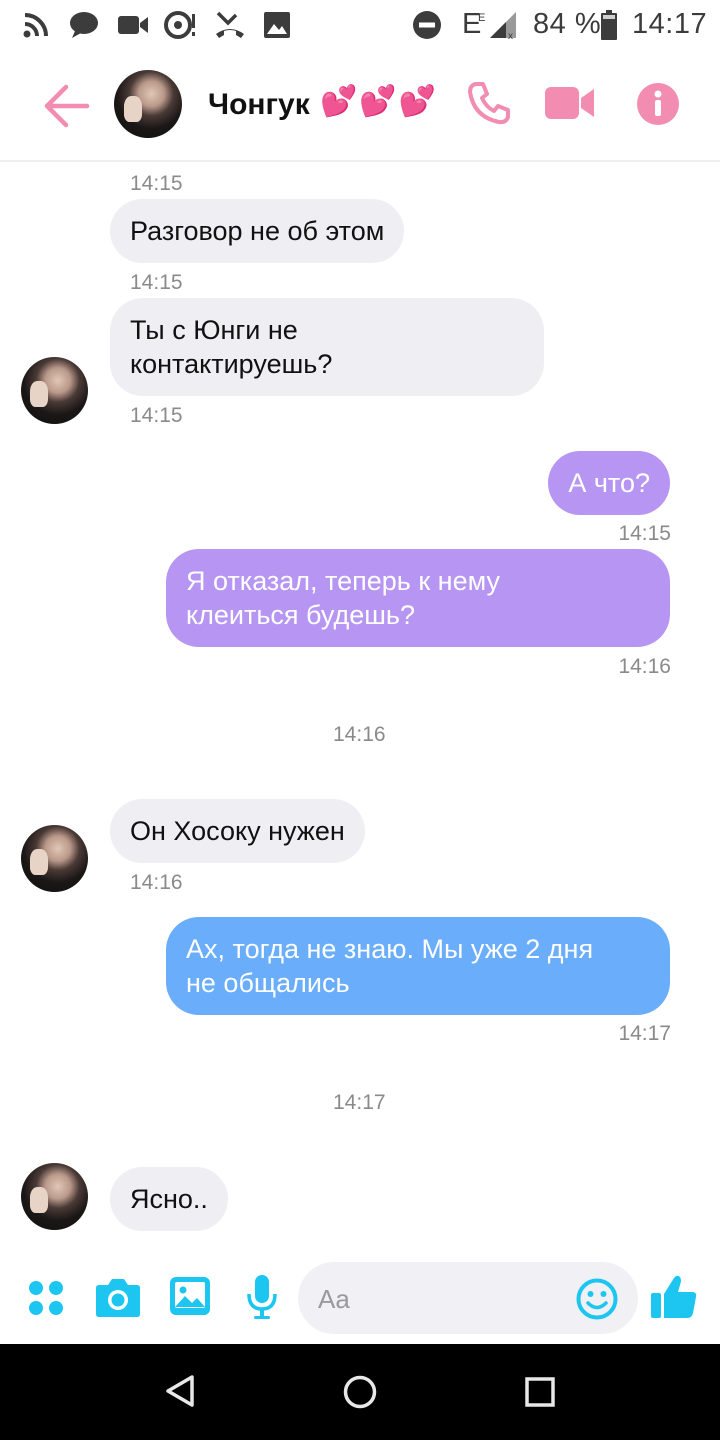 The width and height of the screenshot is (720, 1440). I want to click on battery-icon, so click(609, 25).